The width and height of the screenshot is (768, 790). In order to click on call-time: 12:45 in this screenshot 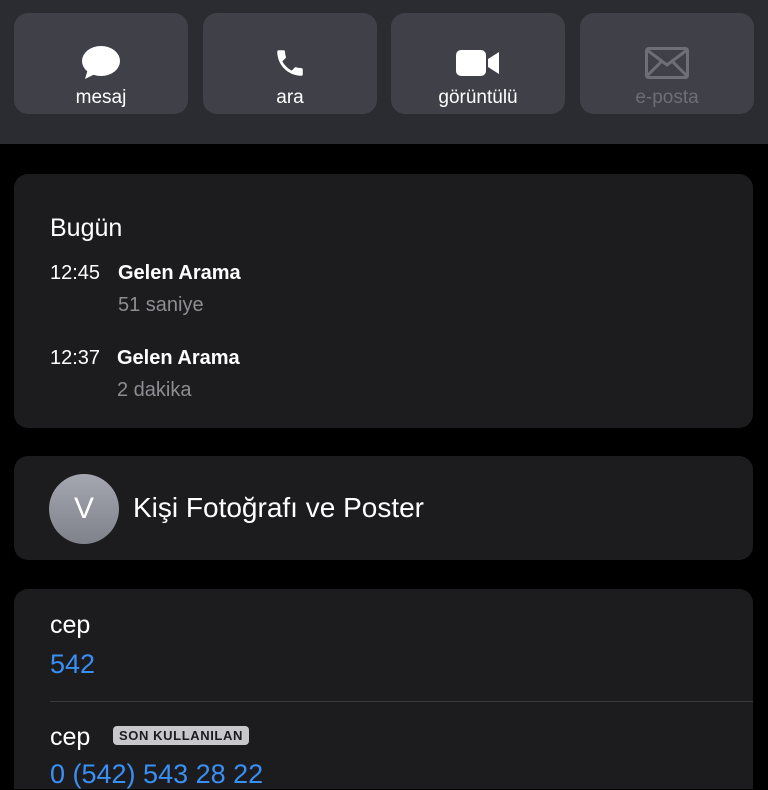, I will do `click(75, 273)`.